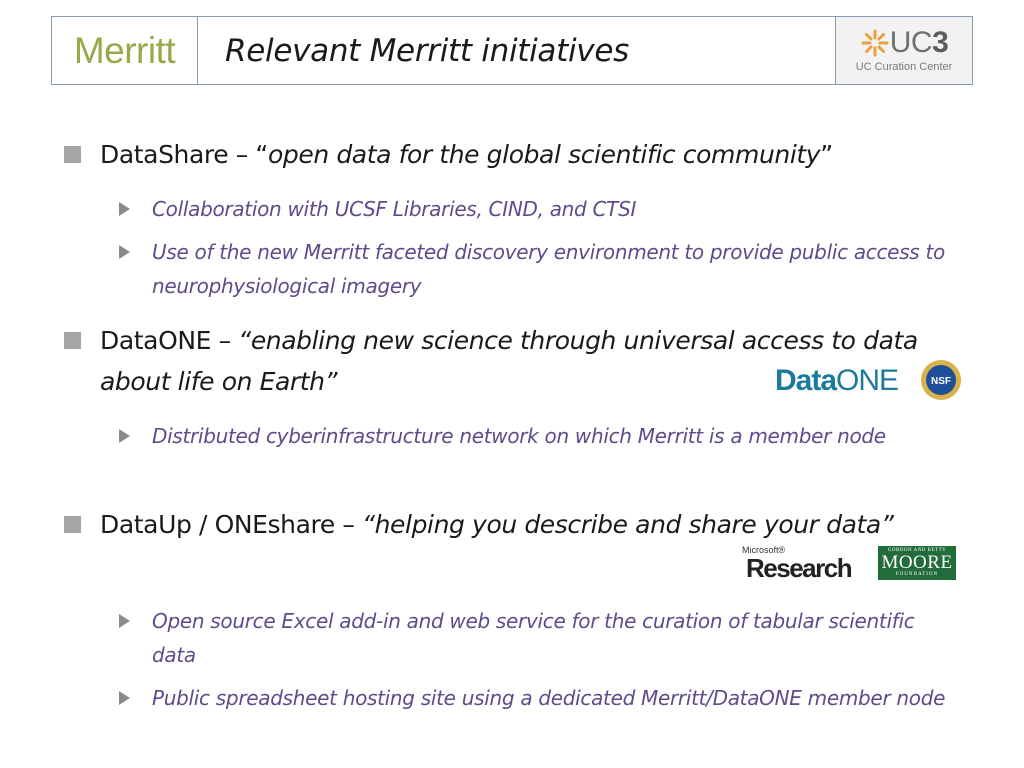  I want to click on nsf-logo-text: NSF, so click(941, 381).